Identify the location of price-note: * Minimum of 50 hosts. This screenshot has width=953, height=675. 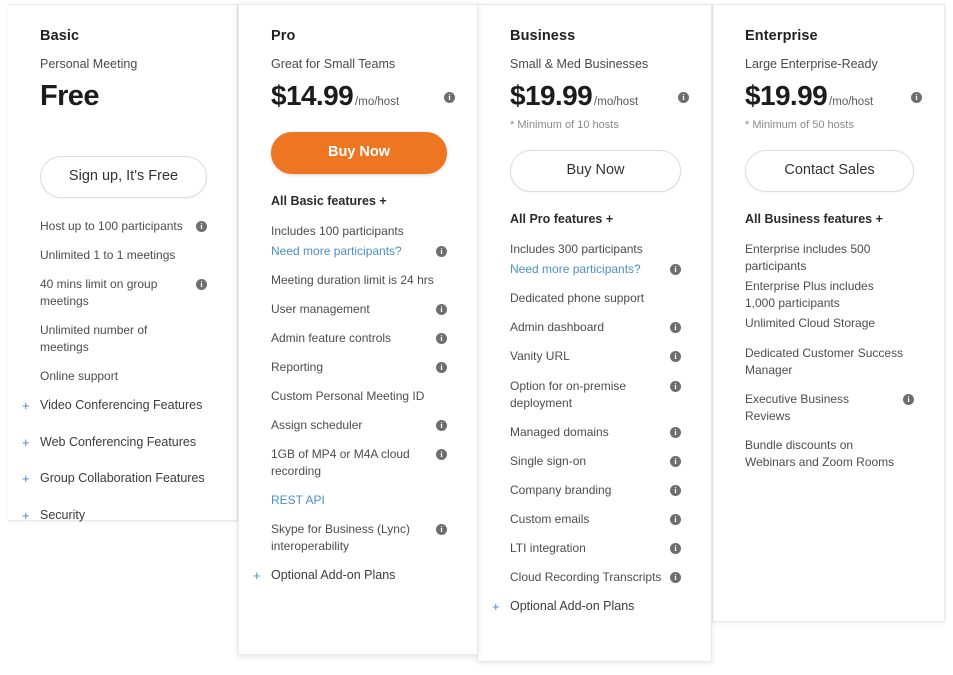
(799, 125).